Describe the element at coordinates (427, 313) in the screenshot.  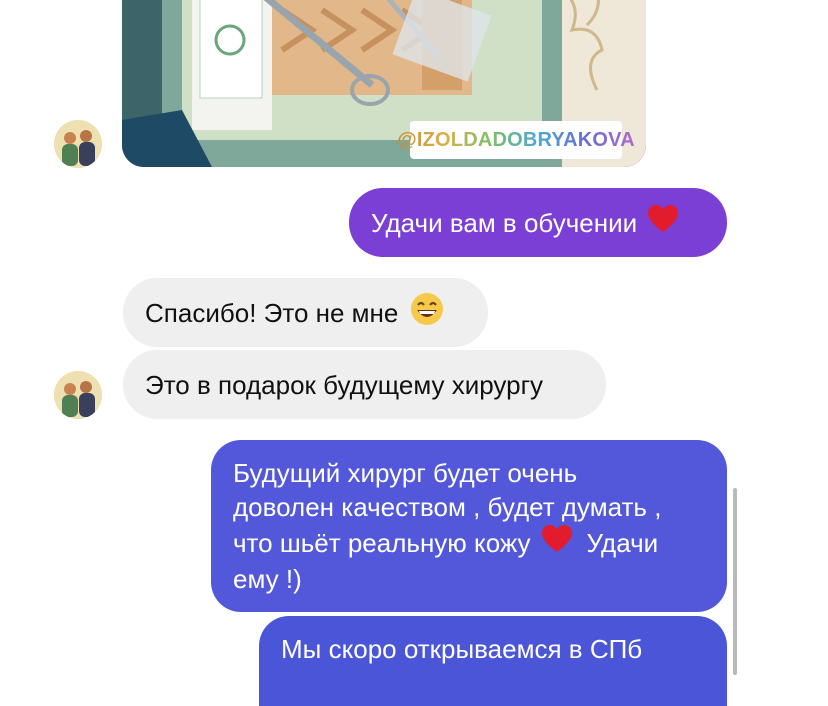
I see `smile-icon` at that location.